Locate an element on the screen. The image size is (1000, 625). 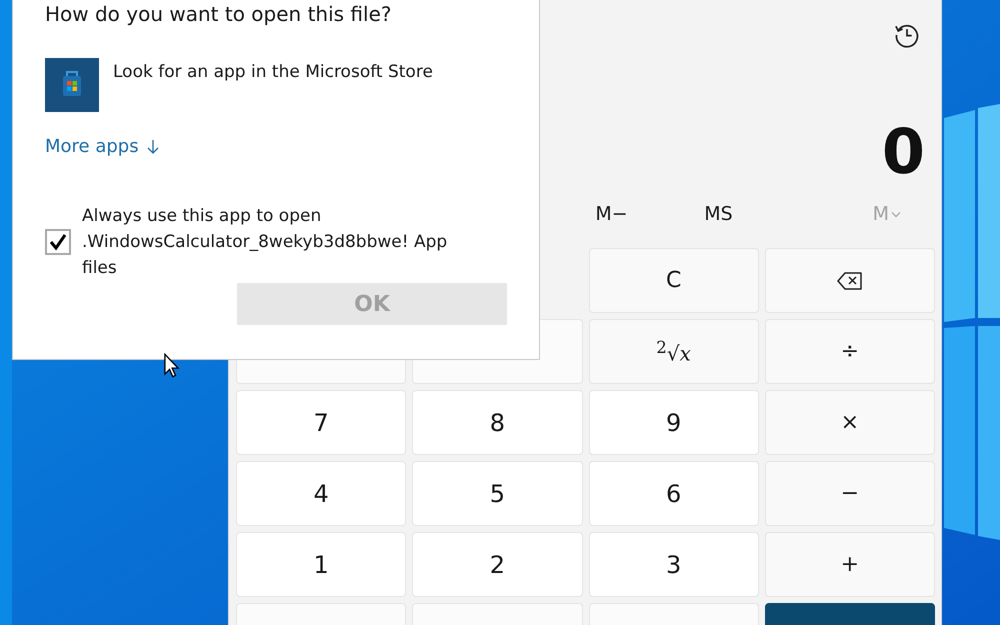
more-apps-link: More apps is located at coordinates (102, 146).